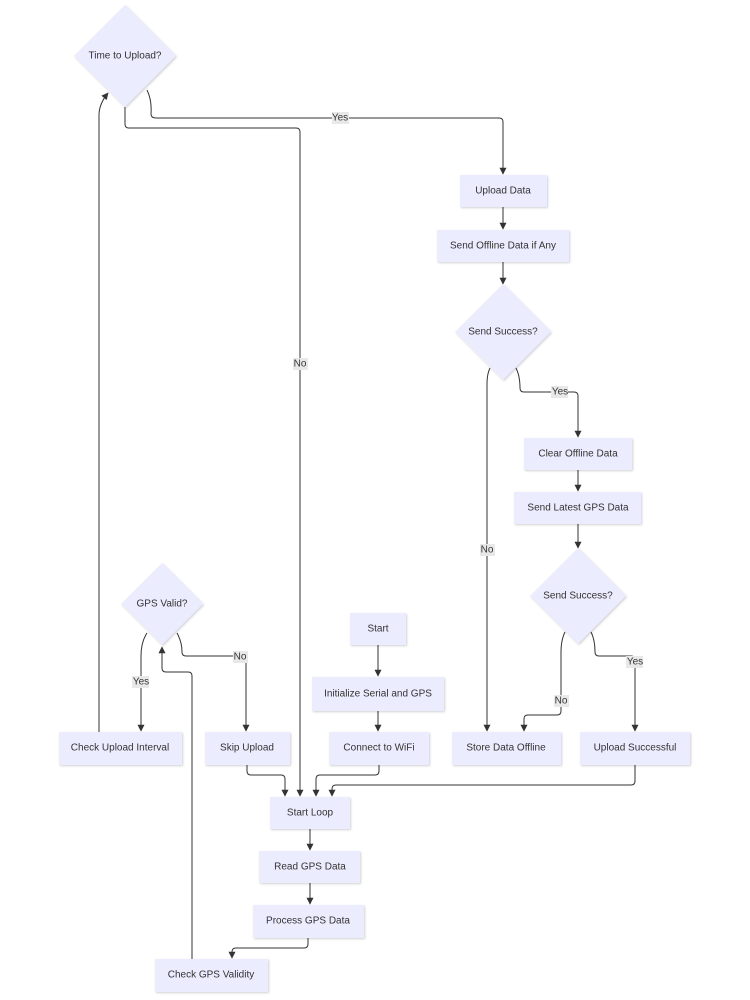  I want to click on node-start: Start, so click(378, 629).